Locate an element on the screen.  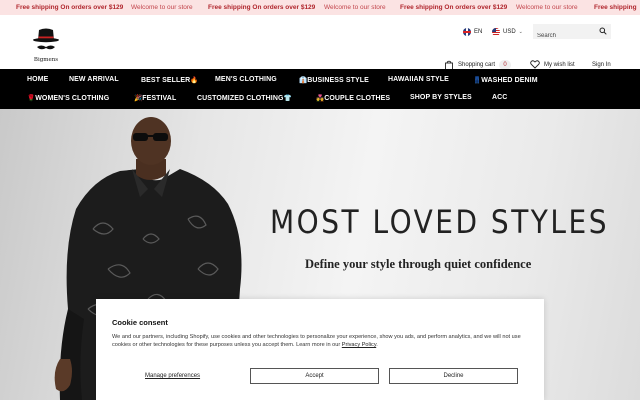
flag-uk-icon is located at coordinates (467, 32).